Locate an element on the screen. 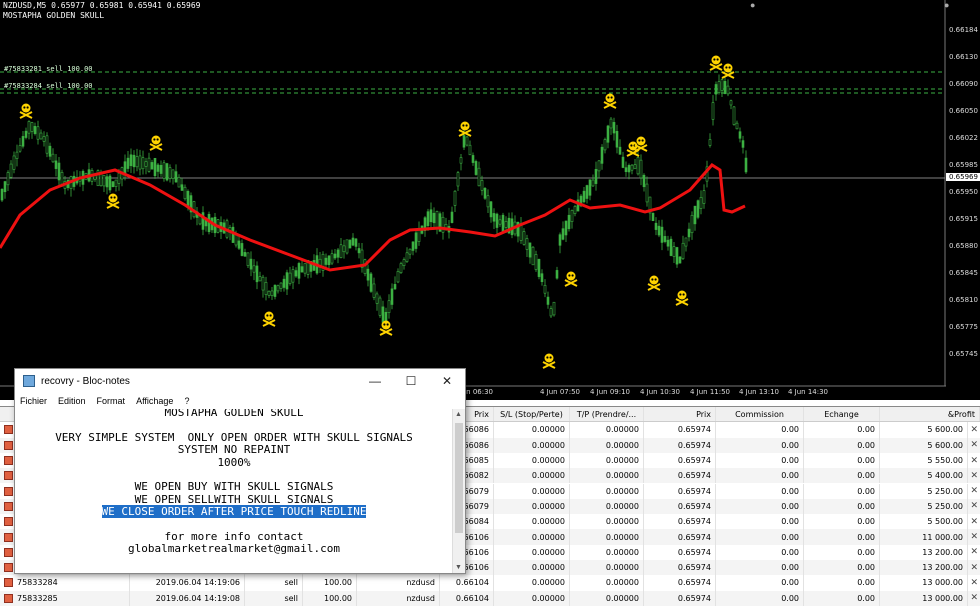 The width and height of the screenshot is (980, 610). col-sl: S/L (Stop/Perte) is located at coordinates (532, 414).